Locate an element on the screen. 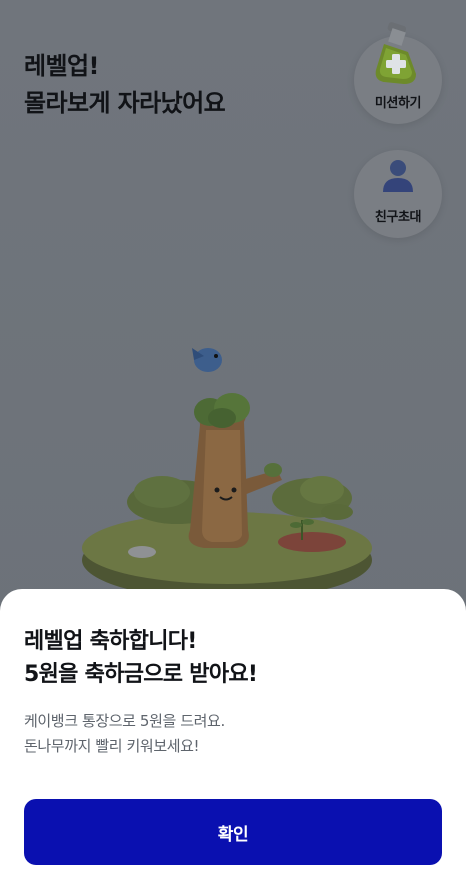 This screenshot has height=870, width=466. invite-button-label: 친구초대 is located at coordinates (398, 217).